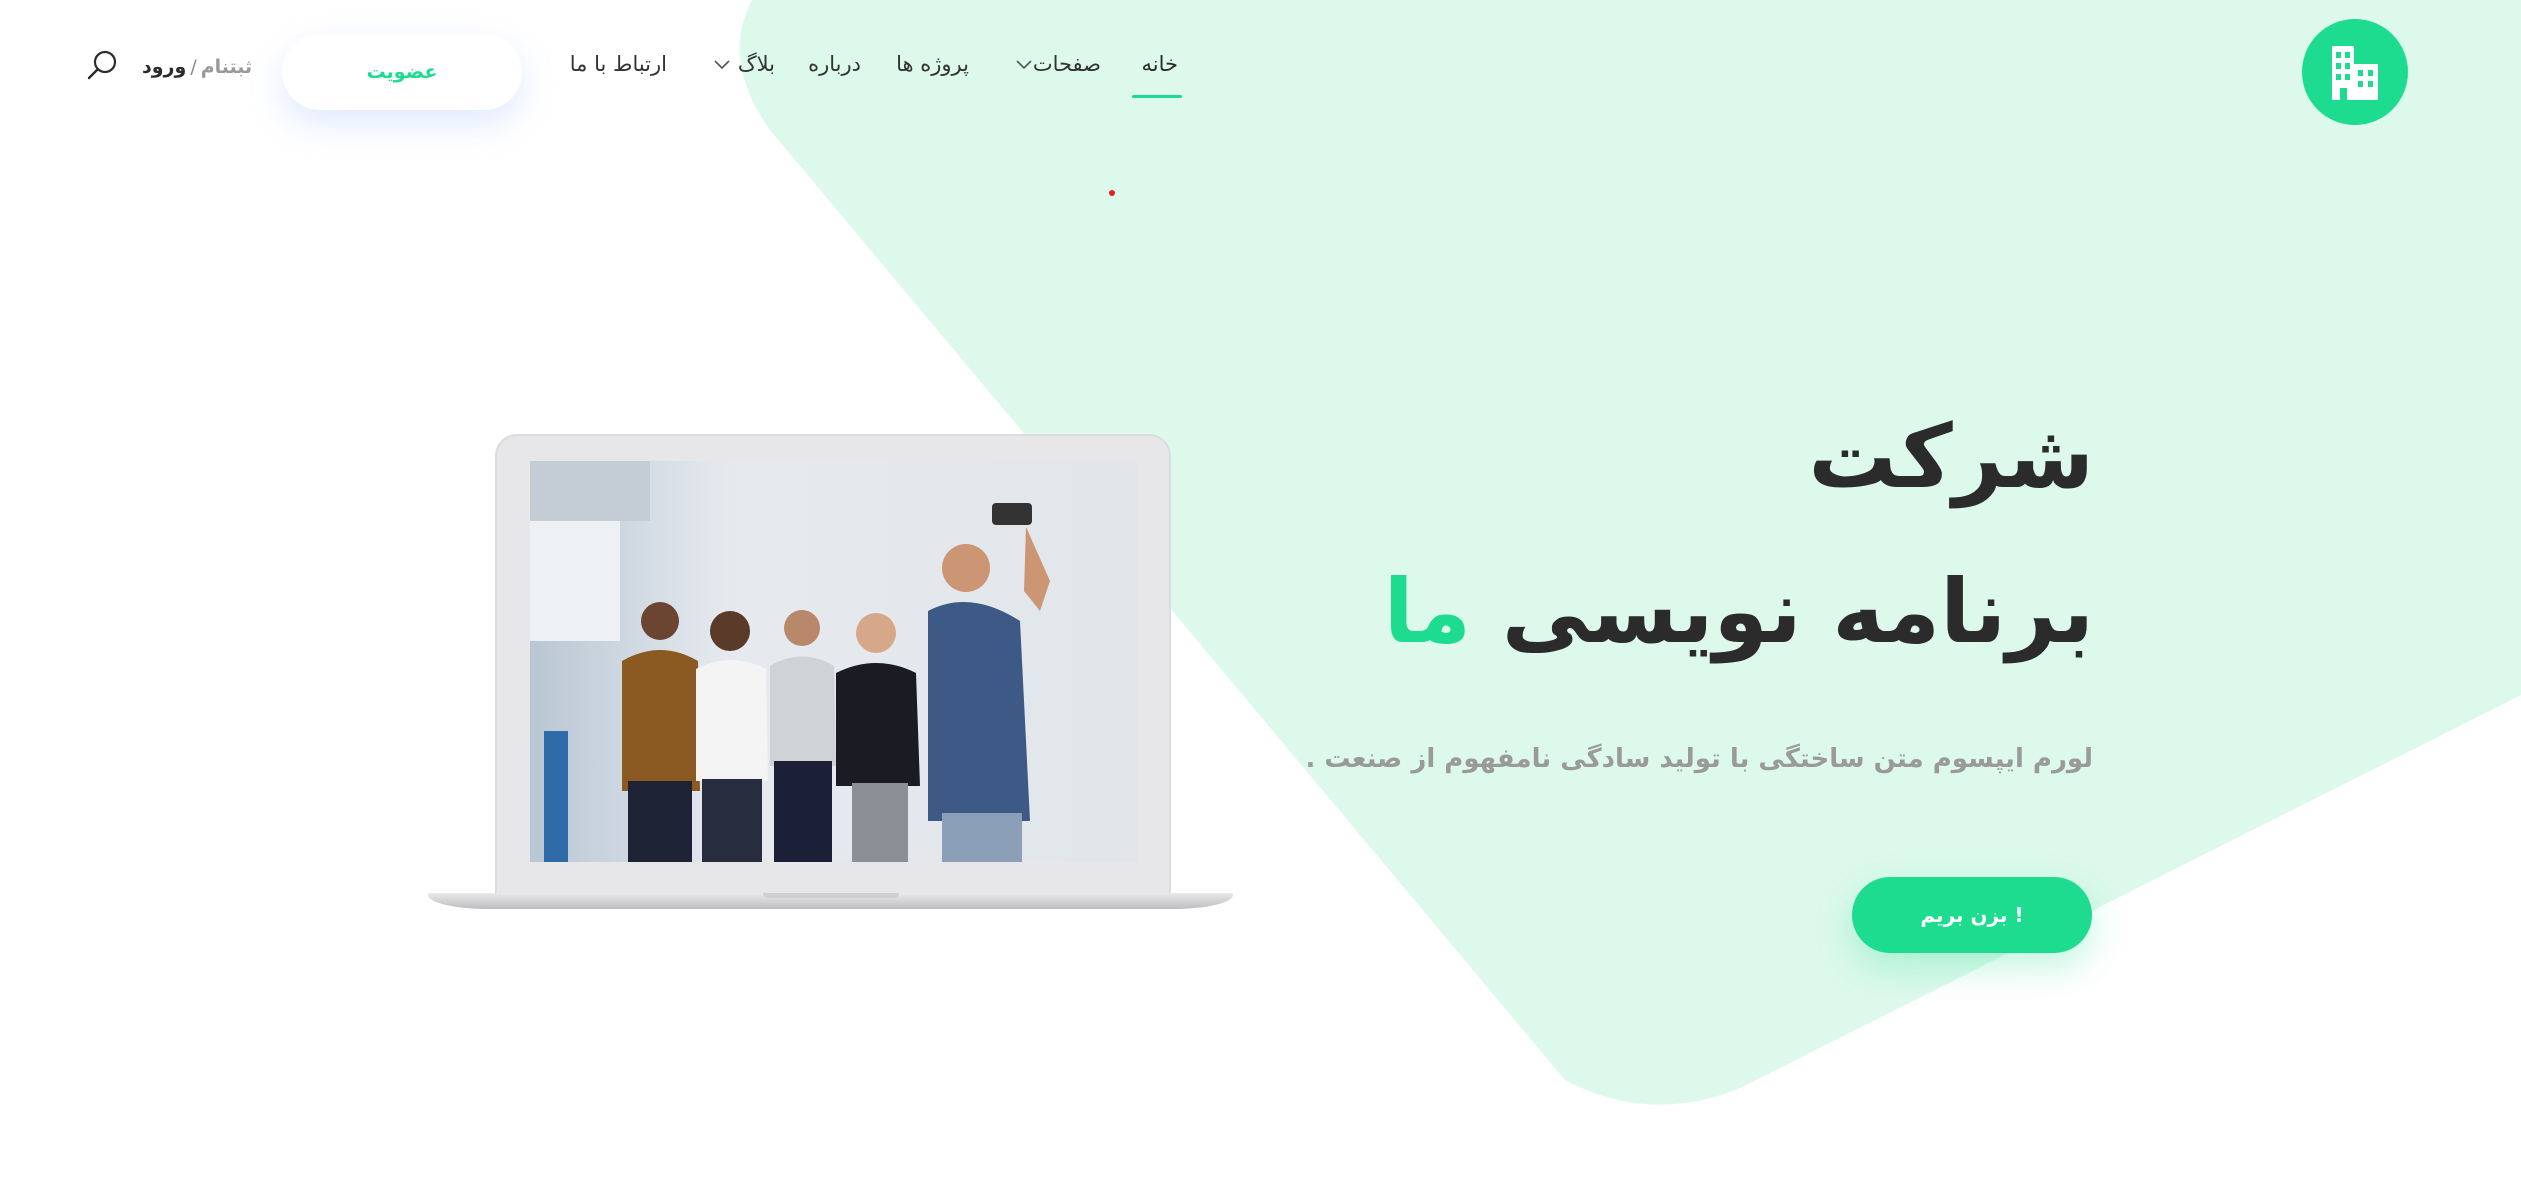  What do you see at coordinates (1972, 915) in the screenshot?
I see `cta-button: بزن بریم !` at bounding box center [1972, 915].